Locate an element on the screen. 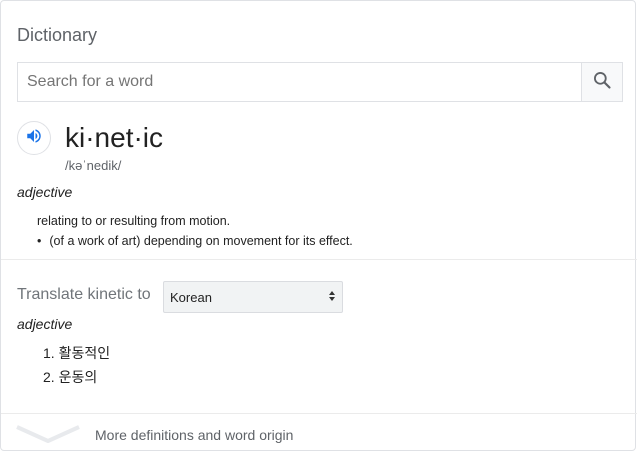  divider is located at coordinates (319, 259).